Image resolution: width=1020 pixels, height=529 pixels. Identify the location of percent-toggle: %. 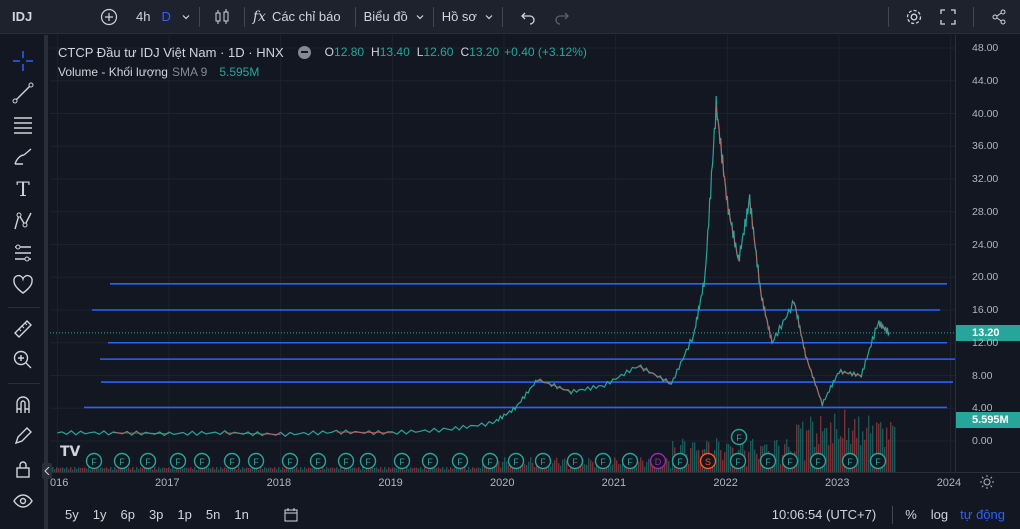
(911, 514).